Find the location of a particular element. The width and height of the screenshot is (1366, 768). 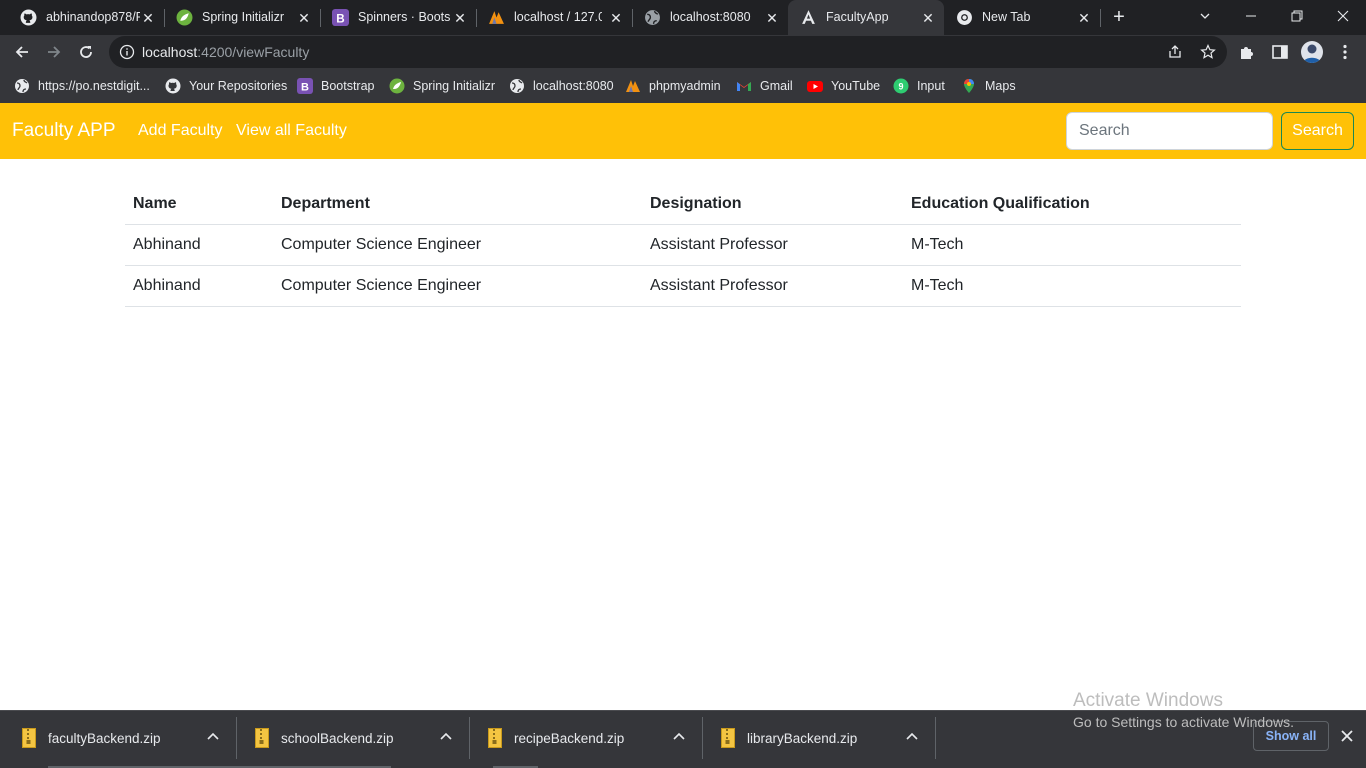

bootstrap-icon: B is located at coordinates (340, 17).